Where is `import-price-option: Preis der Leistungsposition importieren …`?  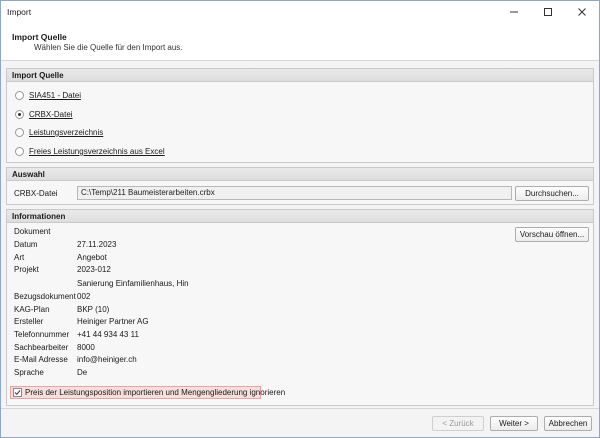
import-price-option: Preis der Leistungsposition importieren … is located at coordinates (147, 392).